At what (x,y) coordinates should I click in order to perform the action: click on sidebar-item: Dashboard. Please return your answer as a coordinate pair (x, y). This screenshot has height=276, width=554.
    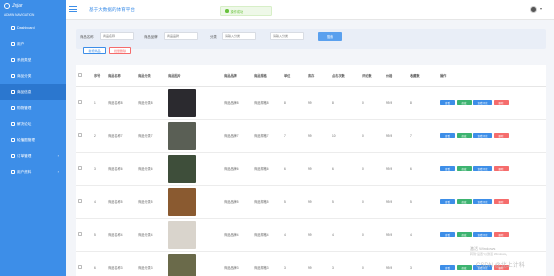
    Looking at the image, I should click on (33, 28).